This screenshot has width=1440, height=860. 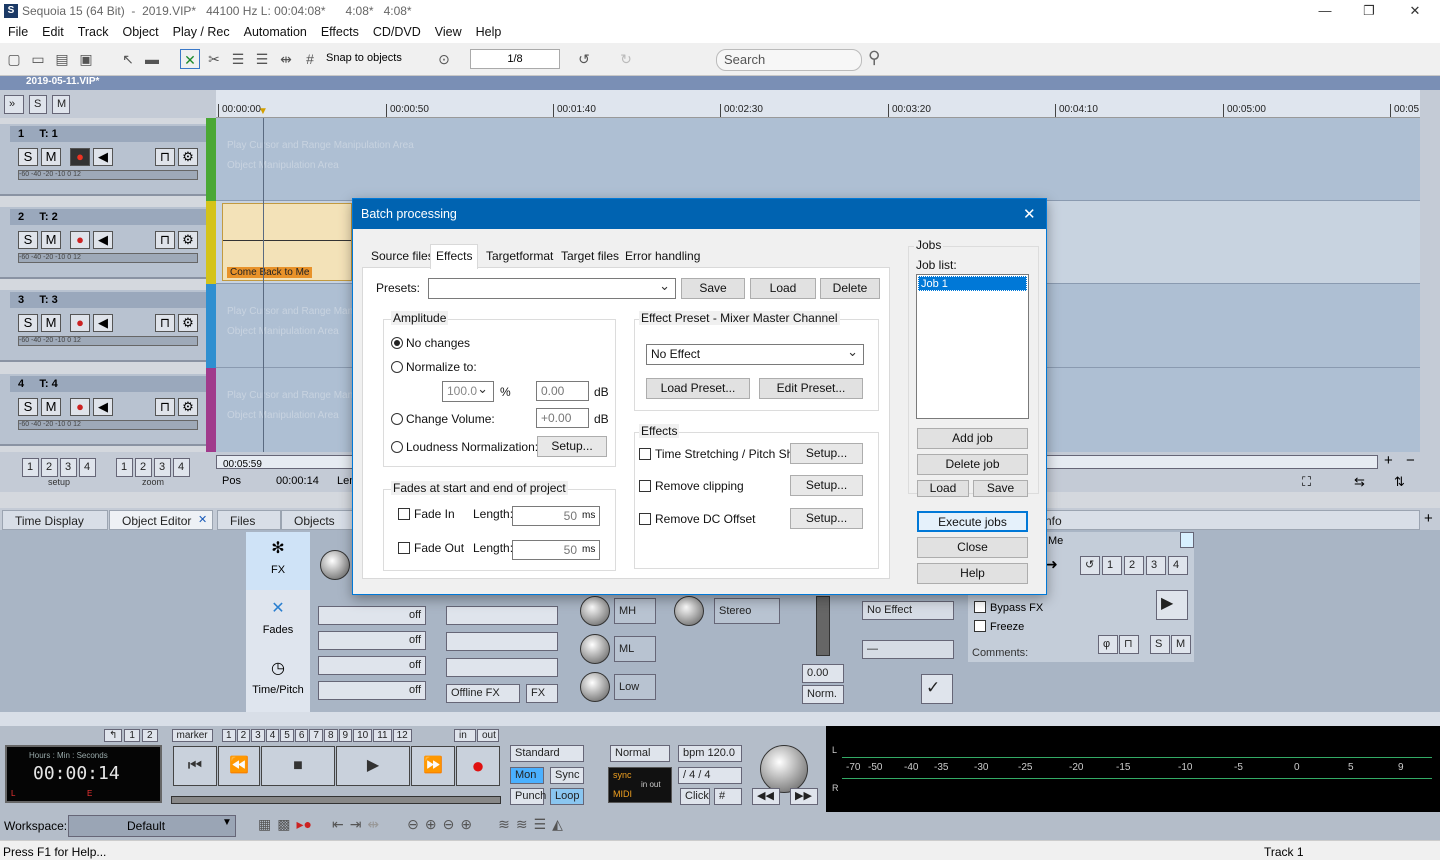 What do you see at coordinates (38, 59) in the screenshot?
I see `open-icon: ▭` at bounding box center [38, 59].